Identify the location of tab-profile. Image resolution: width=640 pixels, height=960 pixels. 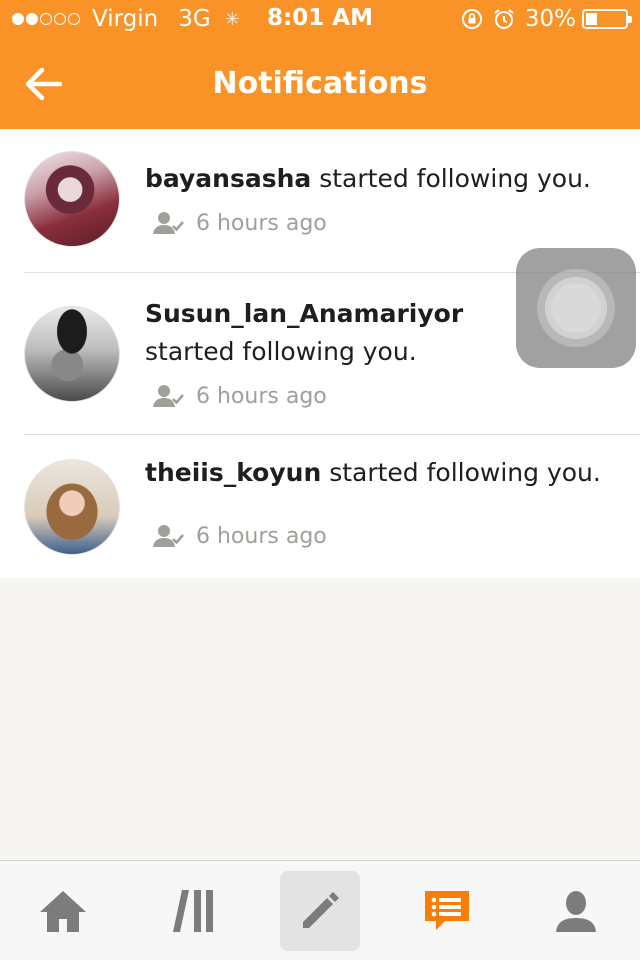
(576, 911).